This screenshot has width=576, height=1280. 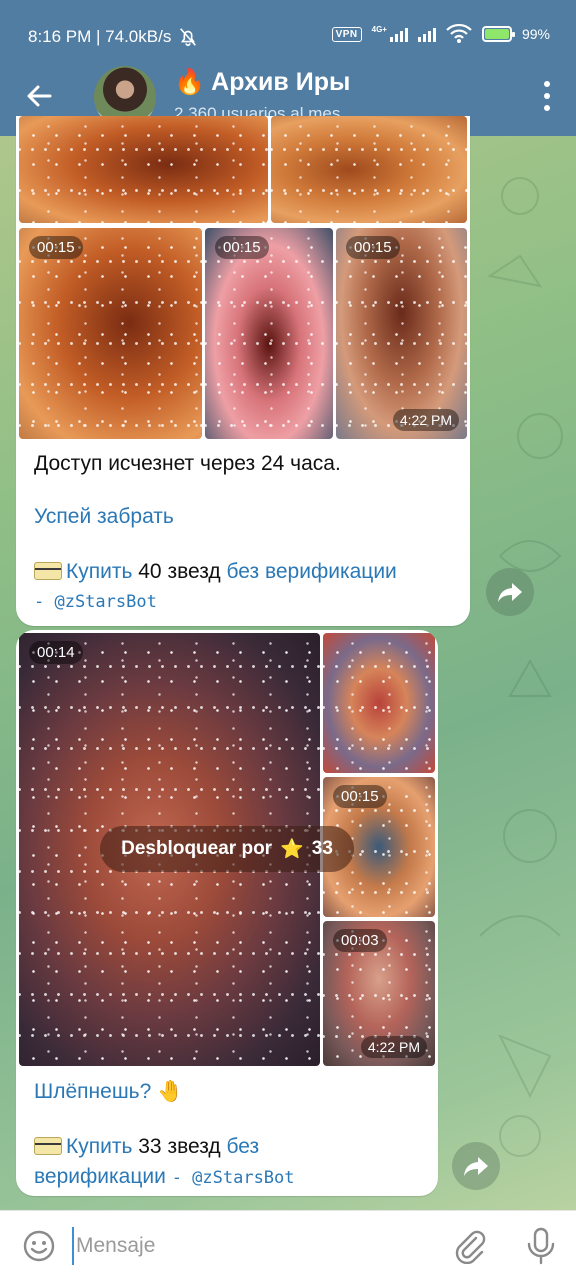 I want to click on buy-stars-link: Купить 33 звезд без, so click(x=234, y=1147).